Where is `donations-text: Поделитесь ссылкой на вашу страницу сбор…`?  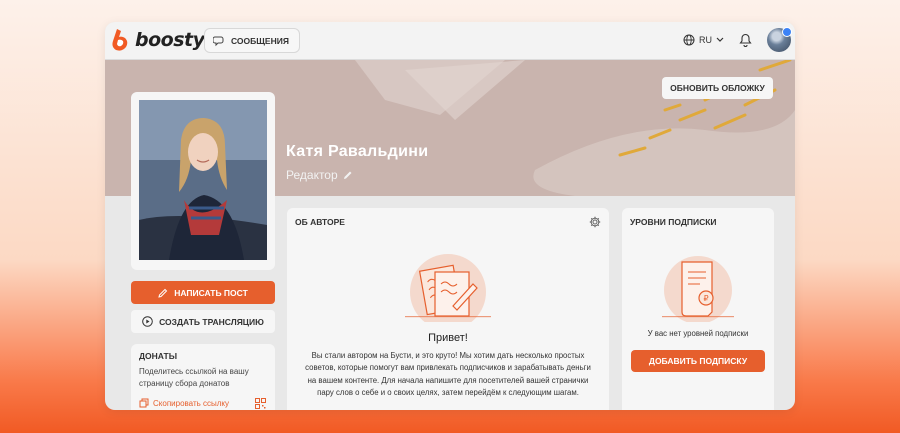
donations-text: Поделитесь ссылкой на вашу страницу сбор… is located at coordinates (194, 377).